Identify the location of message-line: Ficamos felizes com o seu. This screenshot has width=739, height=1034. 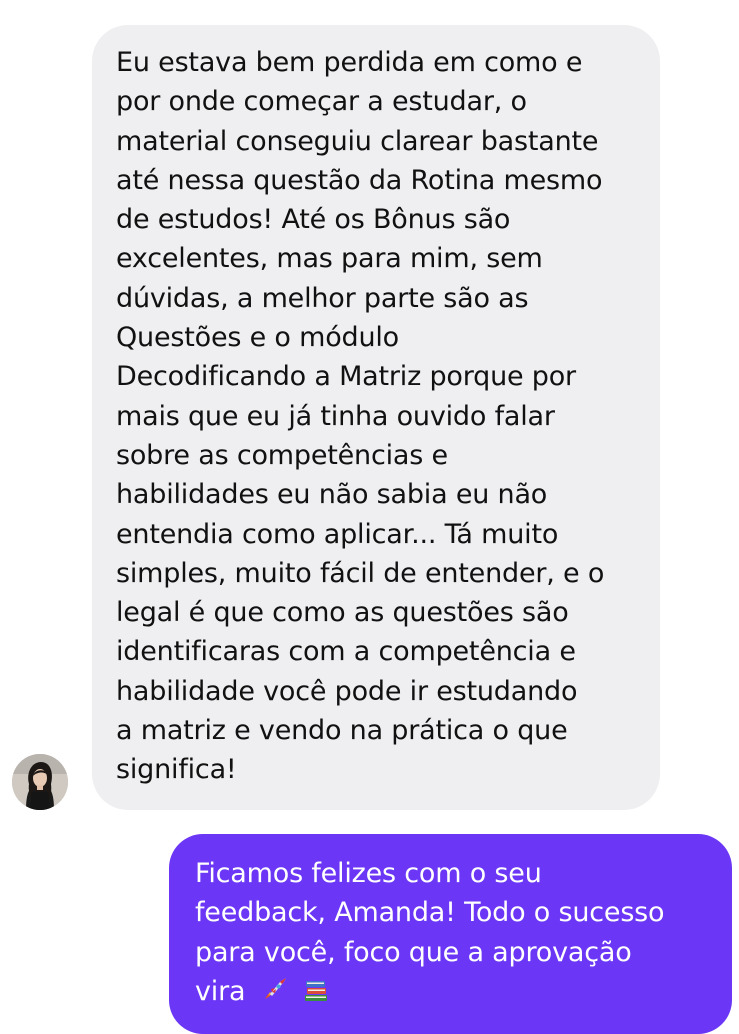
(368, 873).